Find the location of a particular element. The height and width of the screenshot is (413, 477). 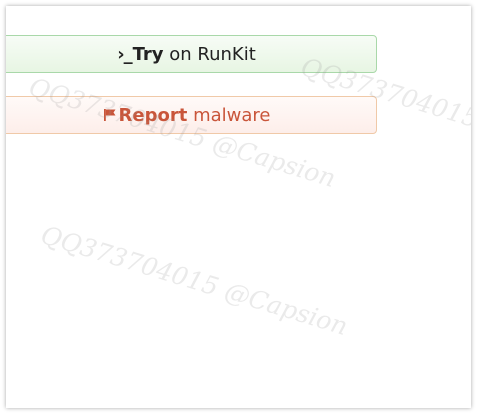

try-label-bold: Try is located at coordinates (148, 54).